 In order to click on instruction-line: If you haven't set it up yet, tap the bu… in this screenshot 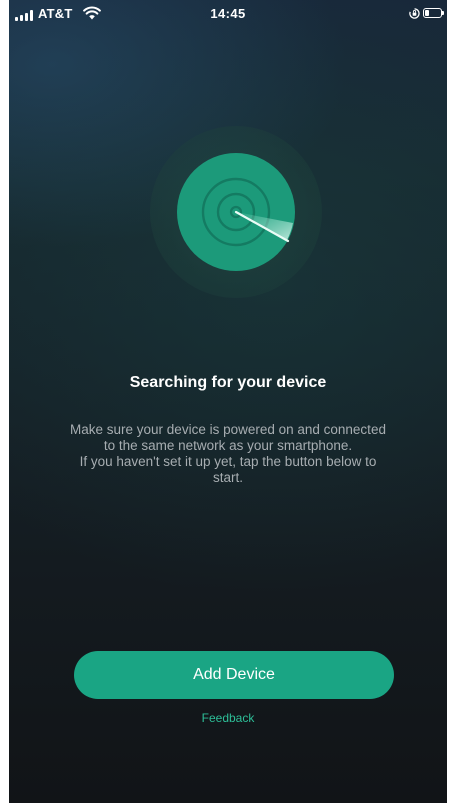, I will do `click(228, 461)`.